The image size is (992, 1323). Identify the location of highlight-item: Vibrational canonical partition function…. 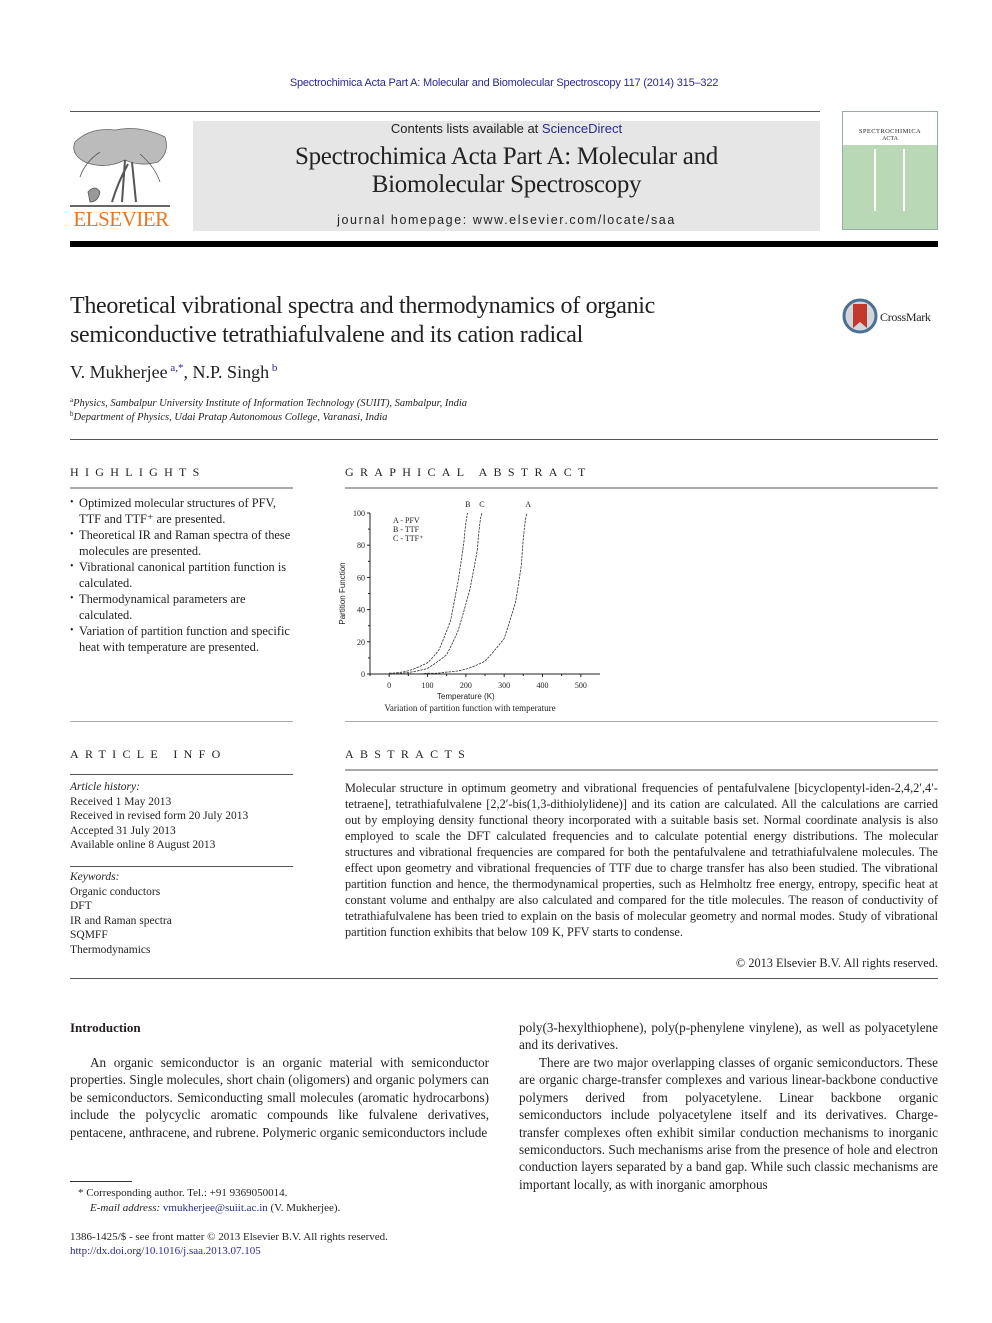
(182, 575).